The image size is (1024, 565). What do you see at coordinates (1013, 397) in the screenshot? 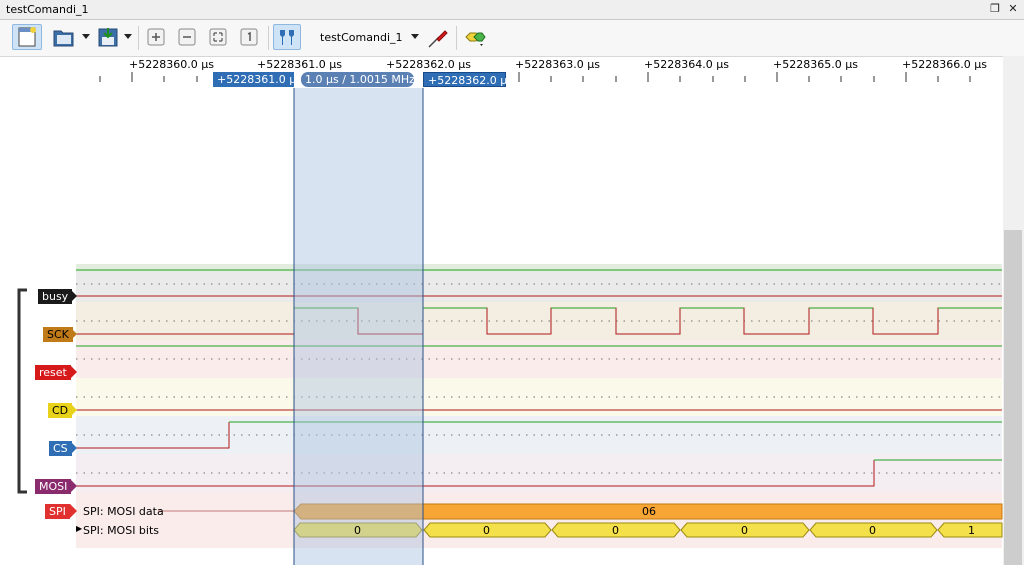
I see `scrollbar-thumb` at bounding box center [1013, 397].